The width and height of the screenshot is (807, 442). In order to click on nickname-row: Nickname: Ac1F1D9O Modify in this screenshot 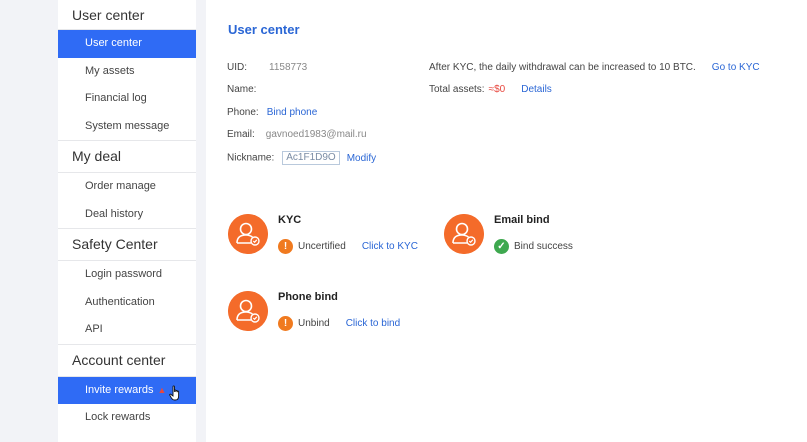, I will do `click(301, 158)`.